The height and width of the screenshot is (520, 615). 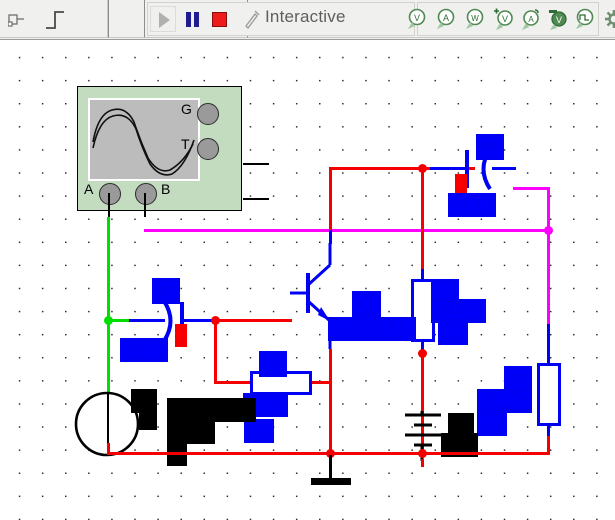 What do you see at coordinates (422, 274) in the screenshot?
I see `r2-lead-top` at bounding box center [422, 274].